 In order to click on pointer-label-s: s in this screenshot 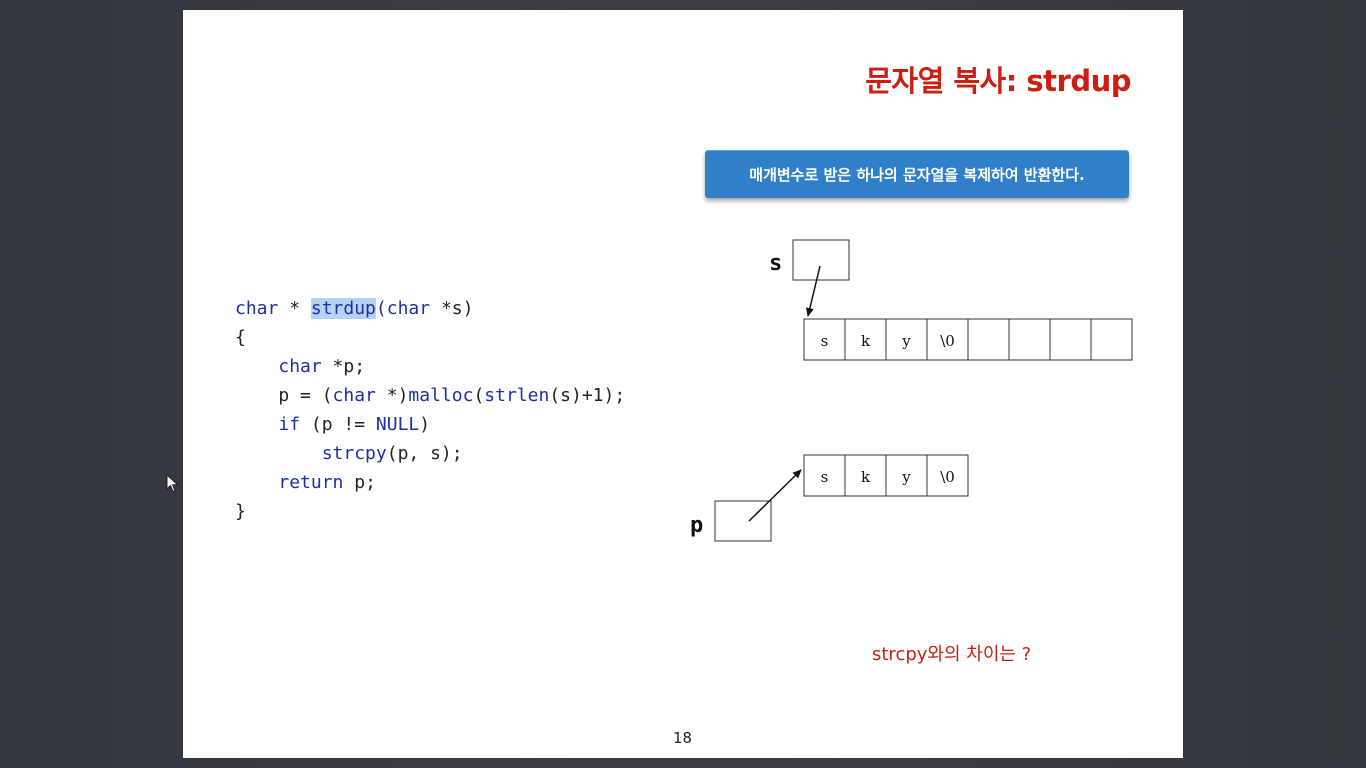, I will do `click(775, 263)`.